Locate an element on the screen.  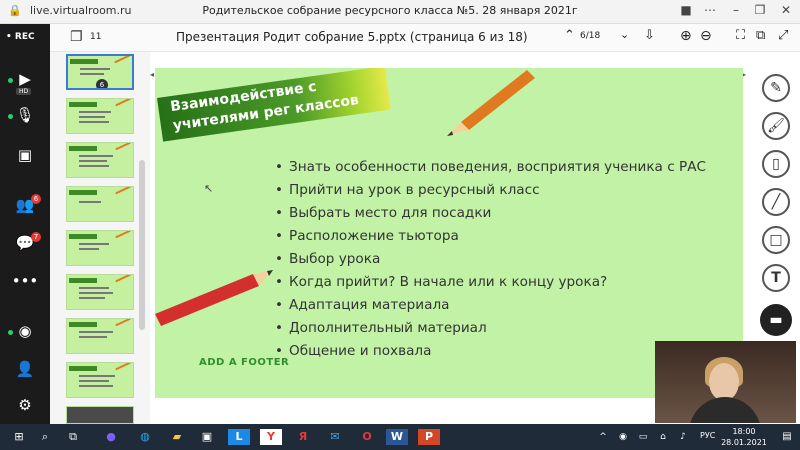
orange-pencil-icon is located at coordinates (491, 103).